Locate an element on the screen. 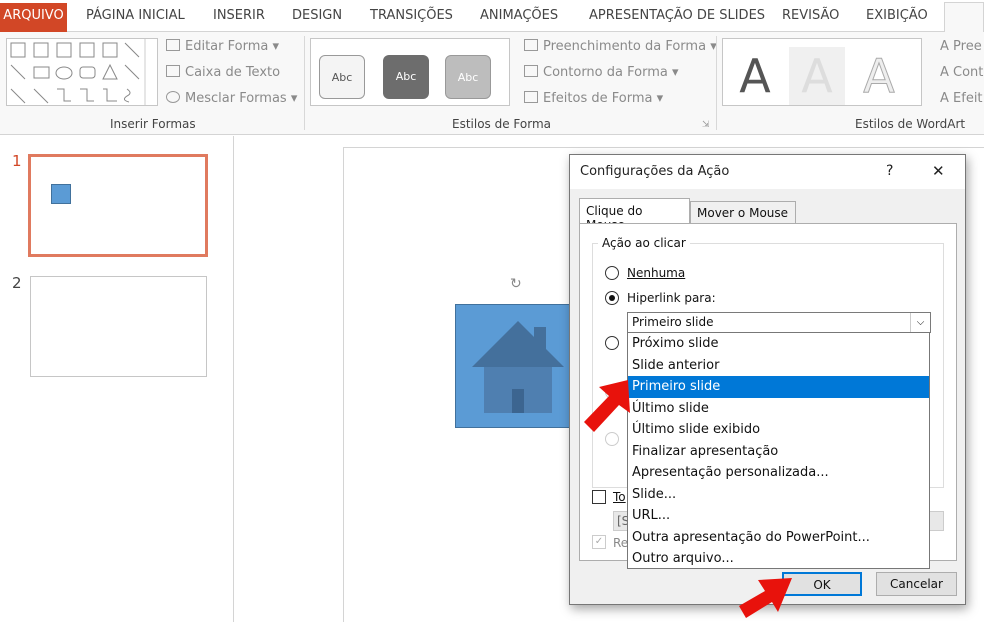 The image size is (984, 622). tab-design: DESIGN is located at coordinates (317, 15).